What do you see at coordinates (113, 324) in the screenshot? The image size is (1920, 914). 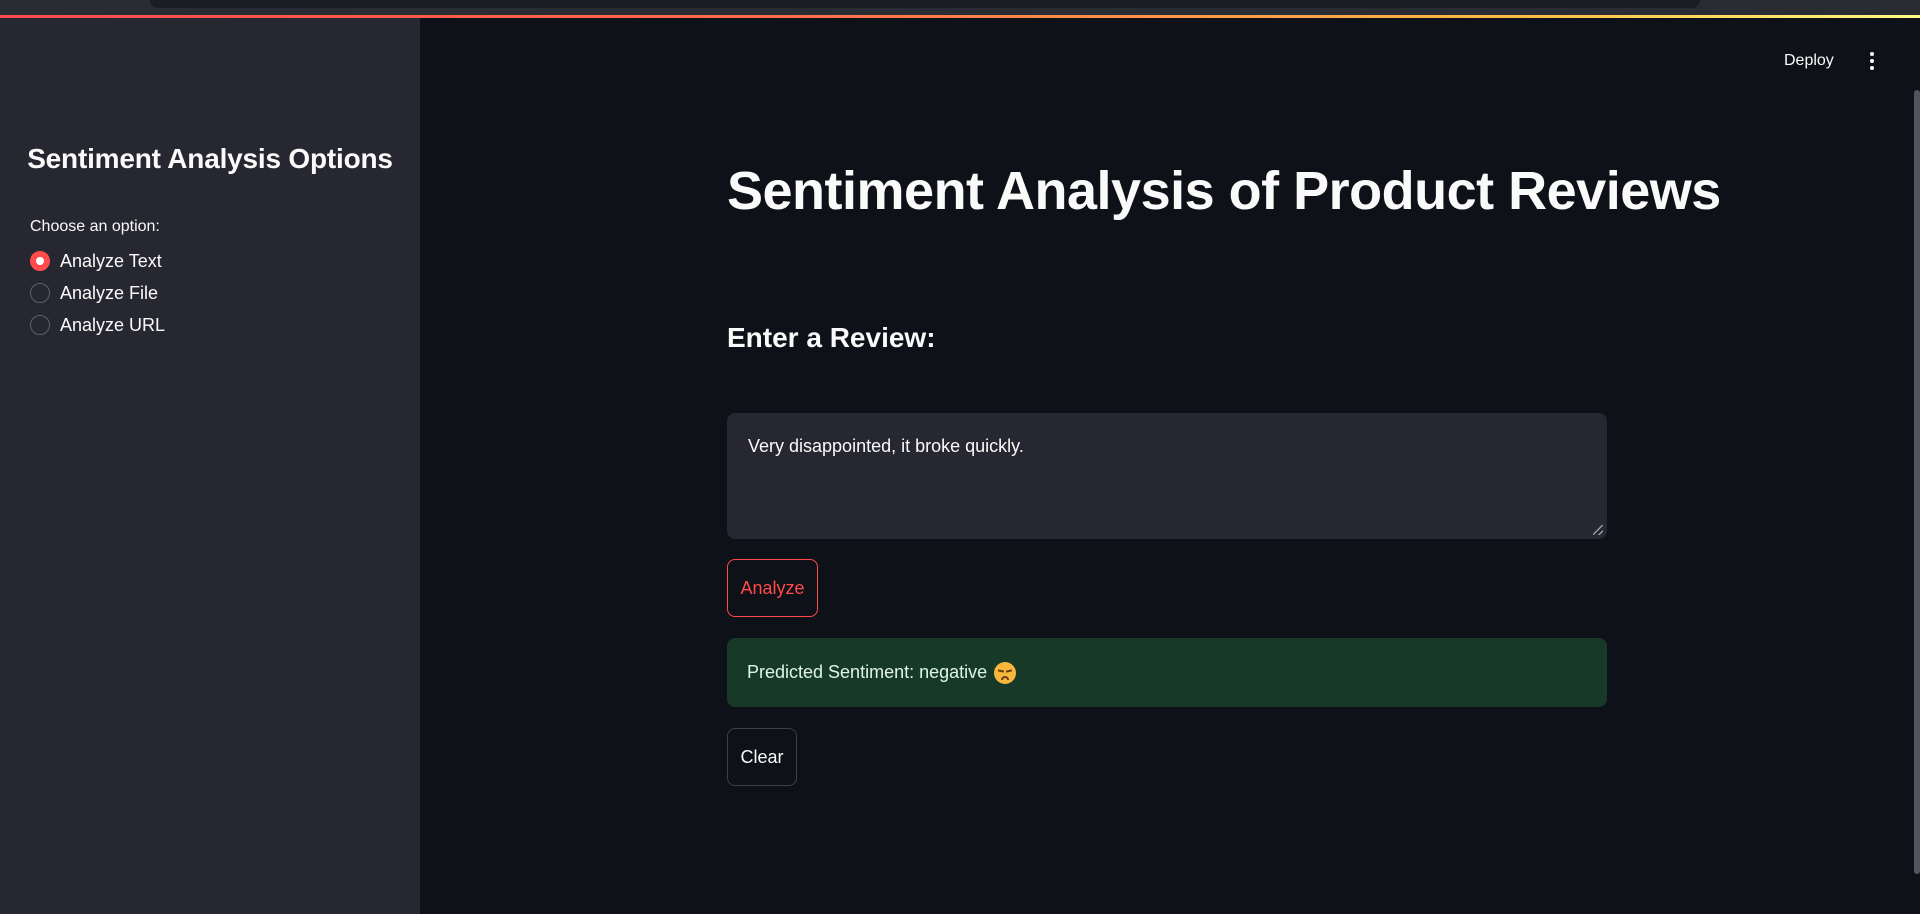 I see `radio-option-label: Analyze URL` at bounding box center [113, 324].